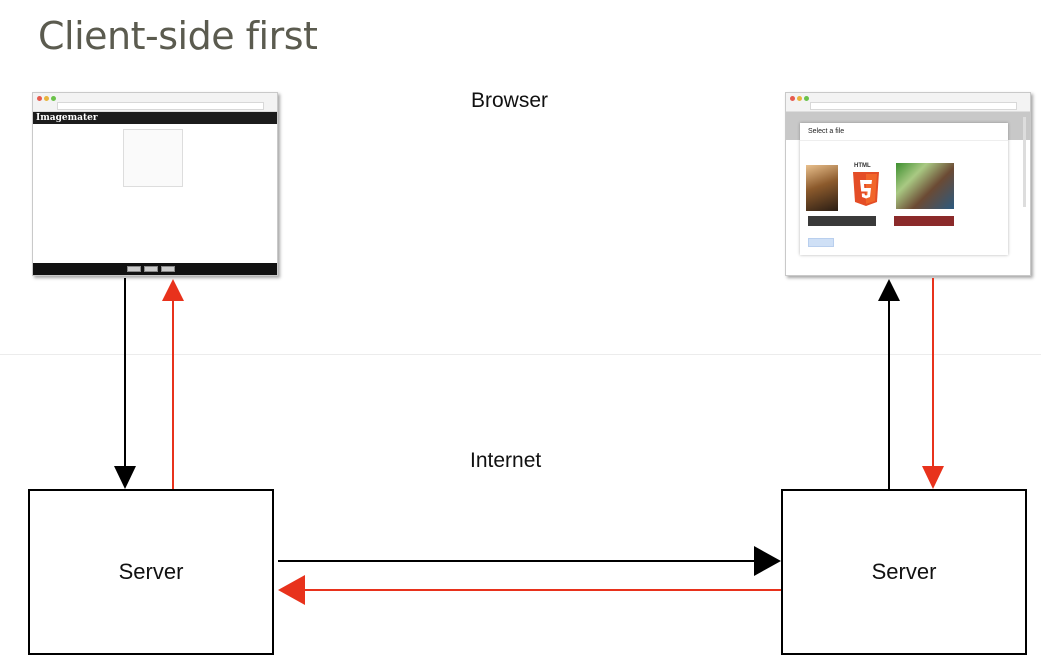 This screenshot has width=1041, height=664. I want to click on left-request-arrow, so click(125, 383).